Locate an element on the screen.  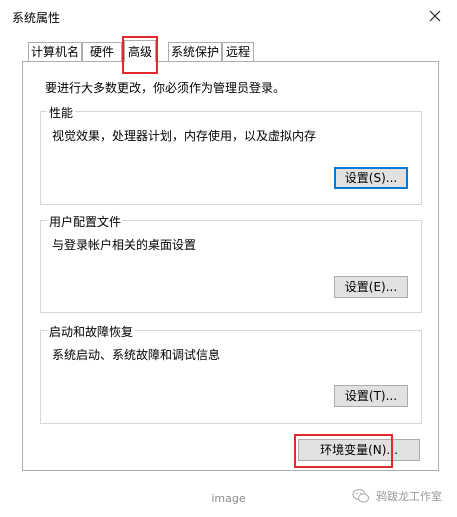
tab-hardware: 硬件 is located at coordinates (102, 51).